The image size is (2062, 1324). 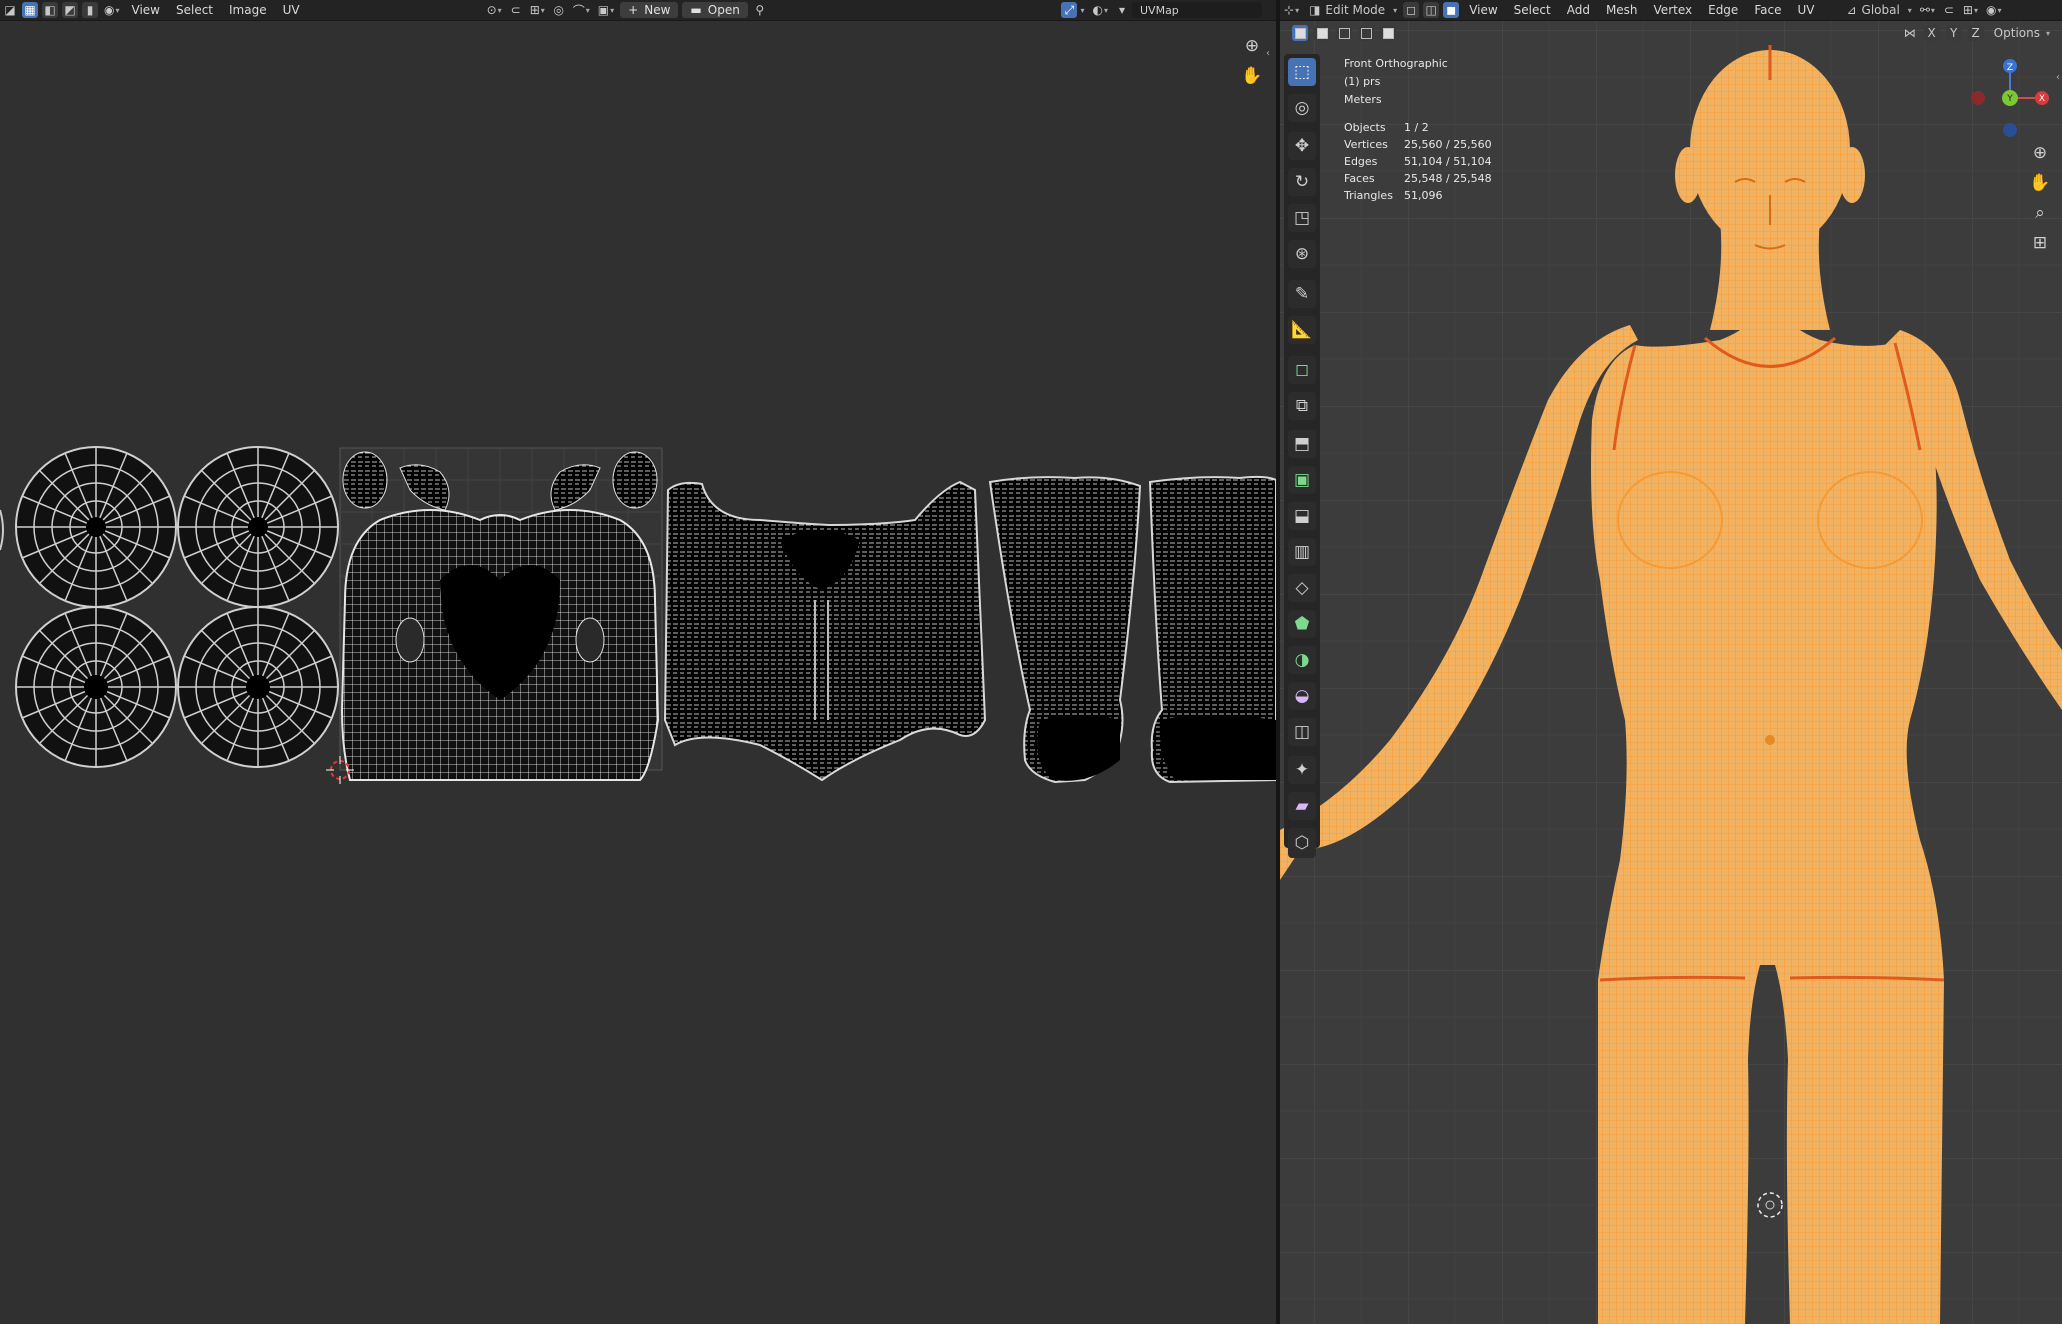 I want to click on navigation-gizmo: Z Y X, so click(x=2010, y=98).